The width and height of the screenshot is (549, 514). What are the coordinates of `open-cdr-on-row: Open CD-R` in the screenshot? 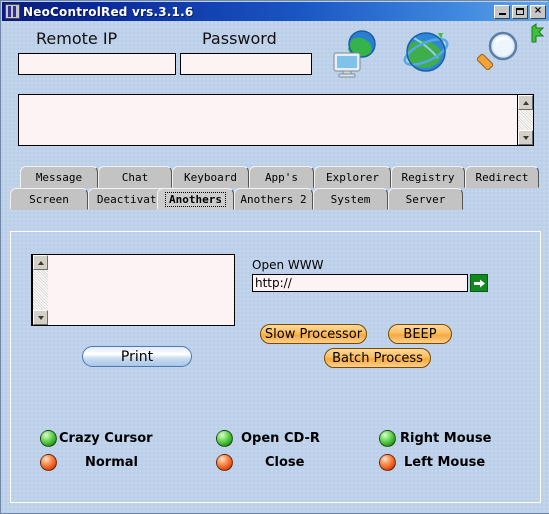 It's located at (268, 438).